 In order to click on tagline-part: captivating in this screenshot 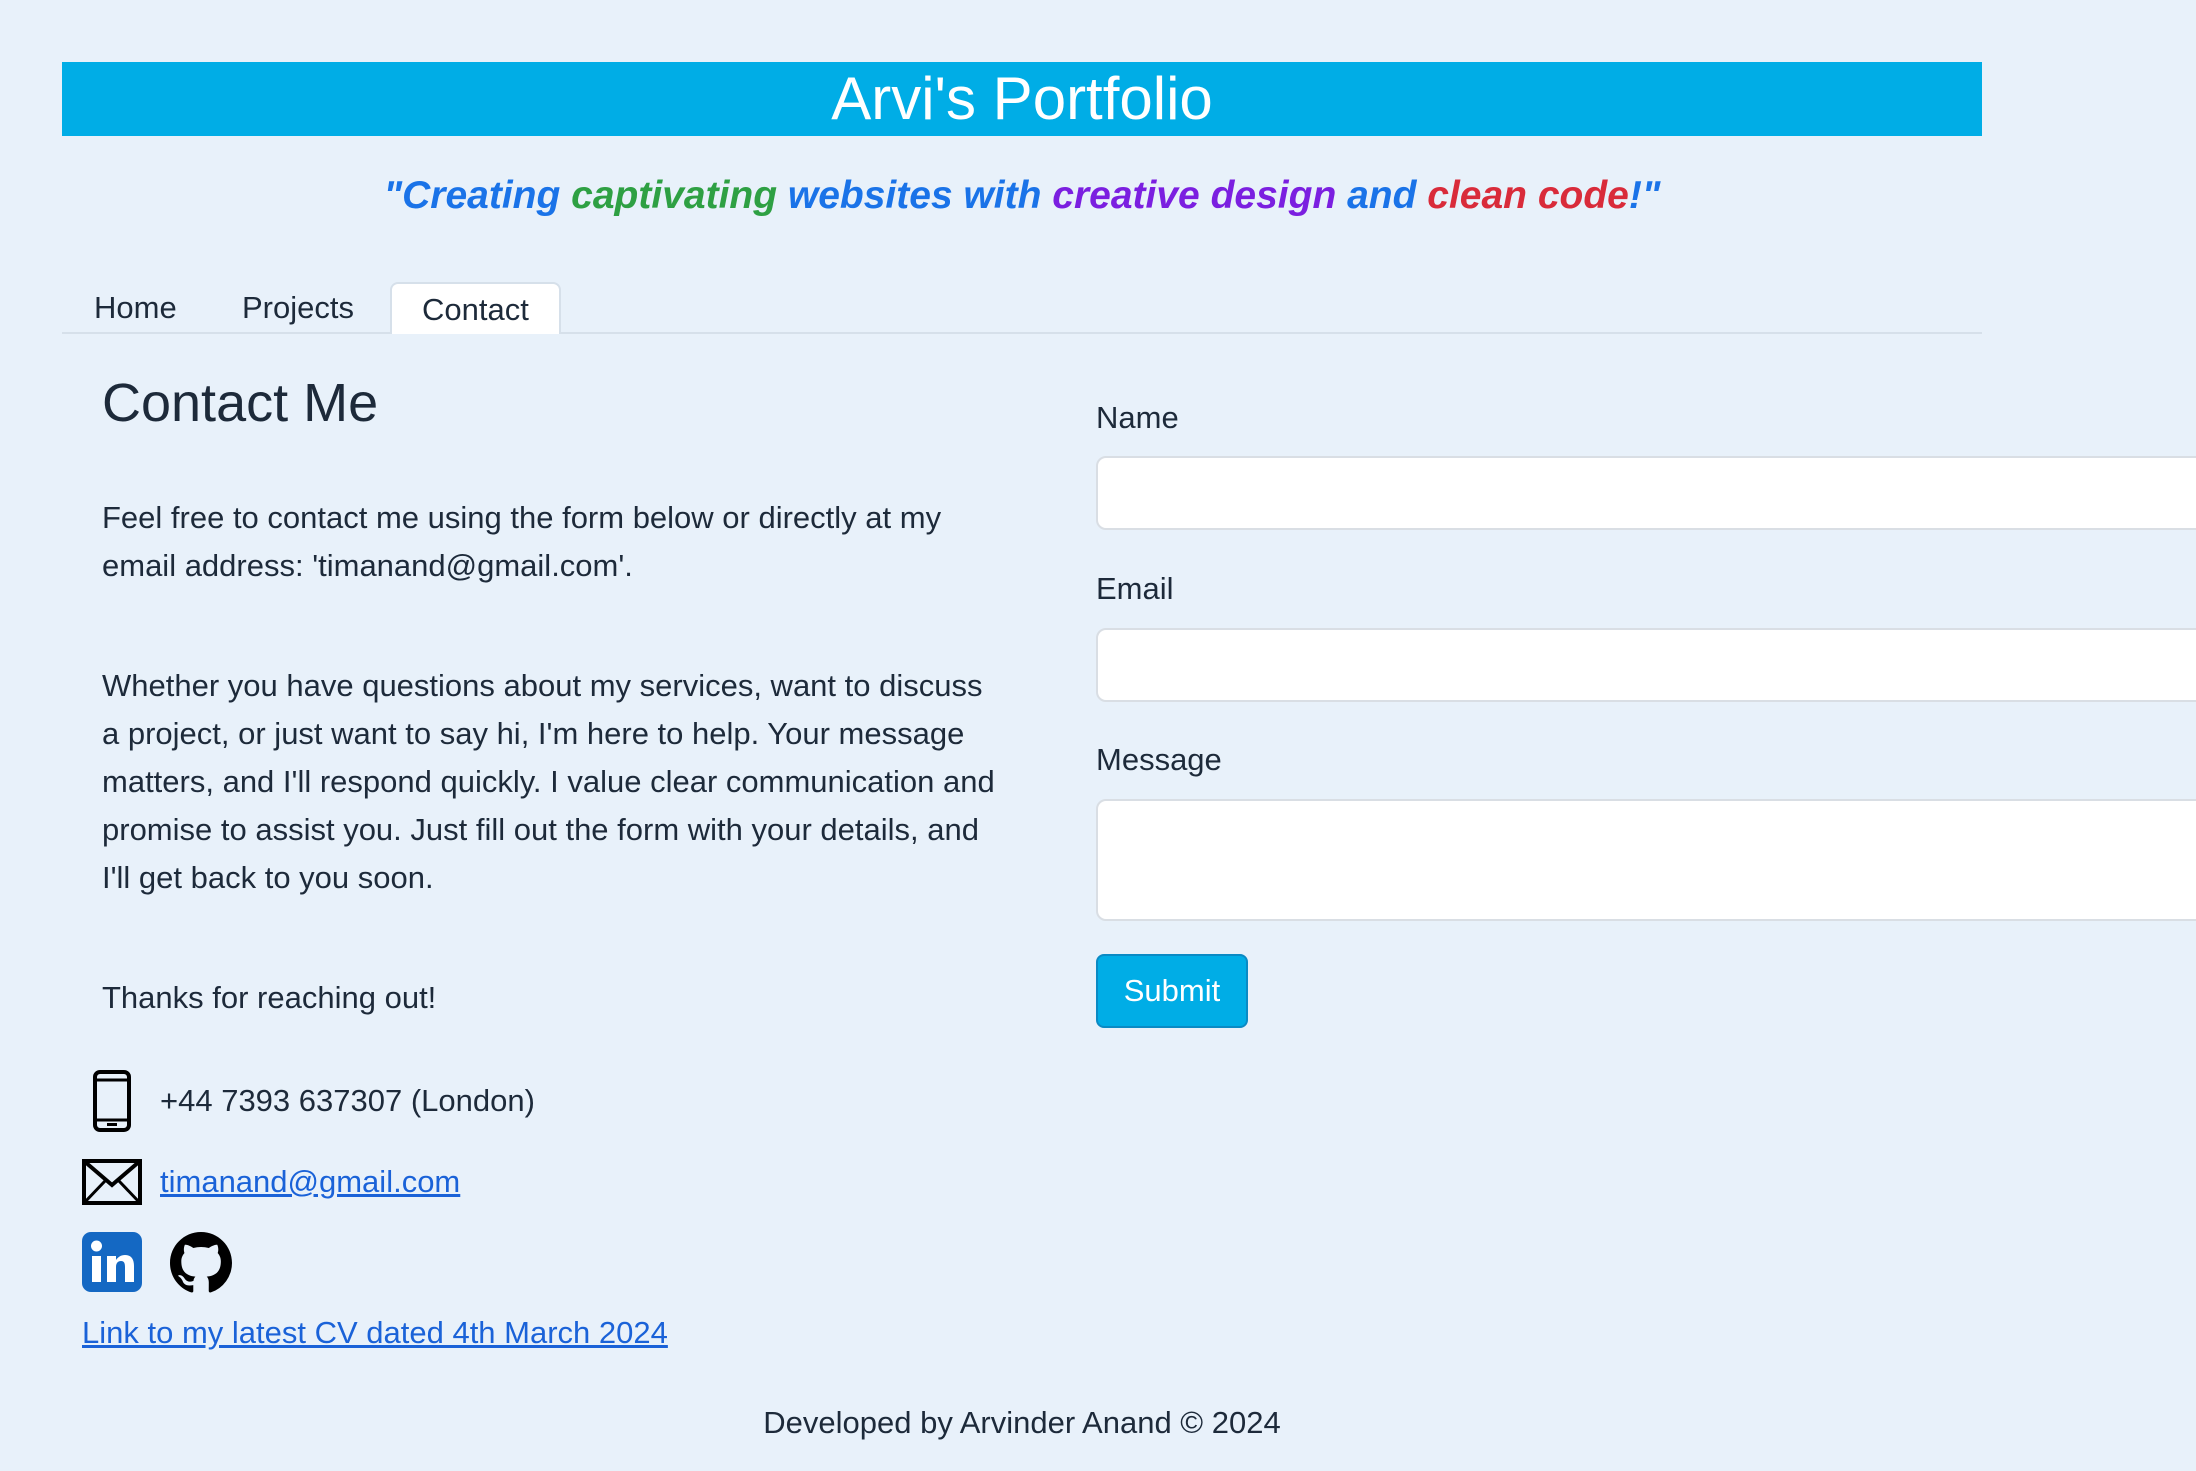, I will do `click(679, 195)`.